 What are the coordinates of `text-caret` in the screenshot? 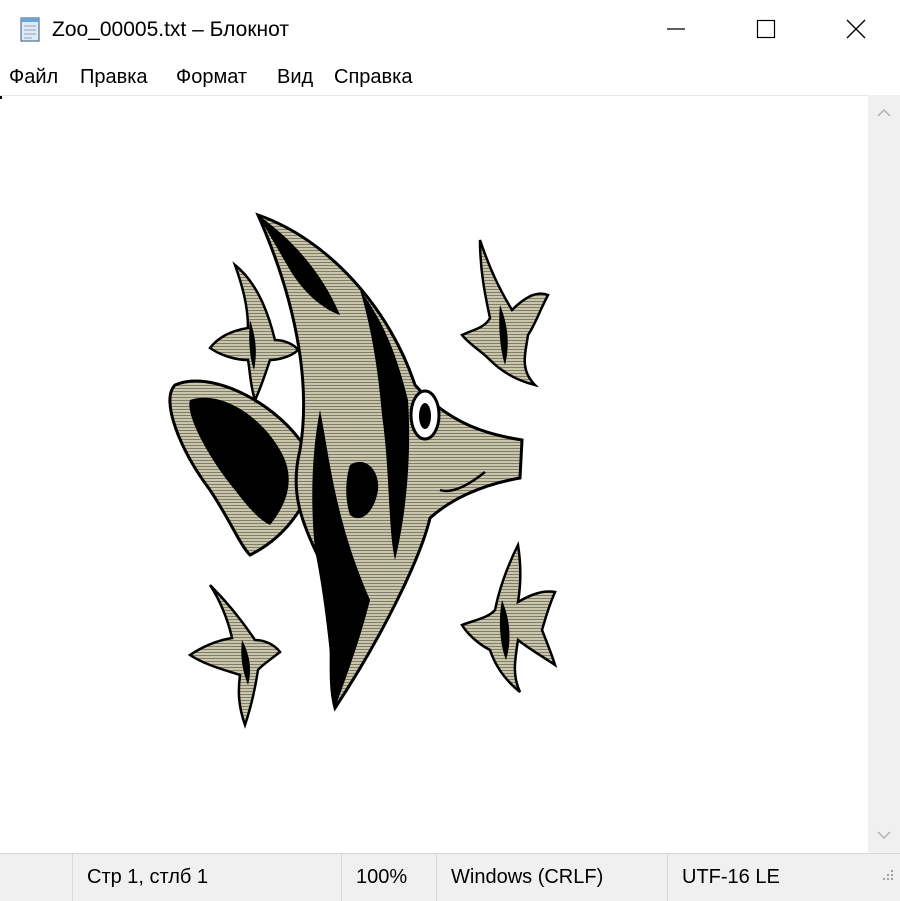 It's located at (1, 97).